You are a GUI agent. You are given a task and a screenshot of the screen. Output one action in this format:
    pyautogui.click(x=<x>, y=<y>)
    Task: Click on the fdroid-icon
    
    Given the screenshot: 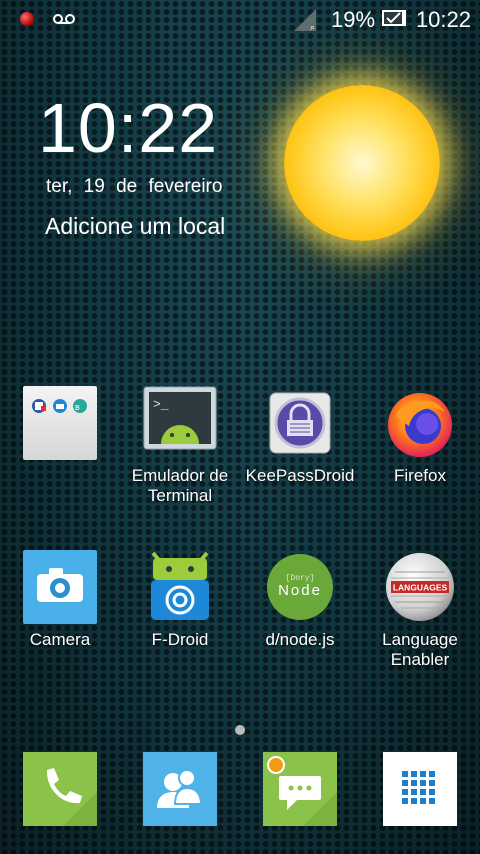 What is the action you would take?
    pyautogui.click(x=180, y=587)
    